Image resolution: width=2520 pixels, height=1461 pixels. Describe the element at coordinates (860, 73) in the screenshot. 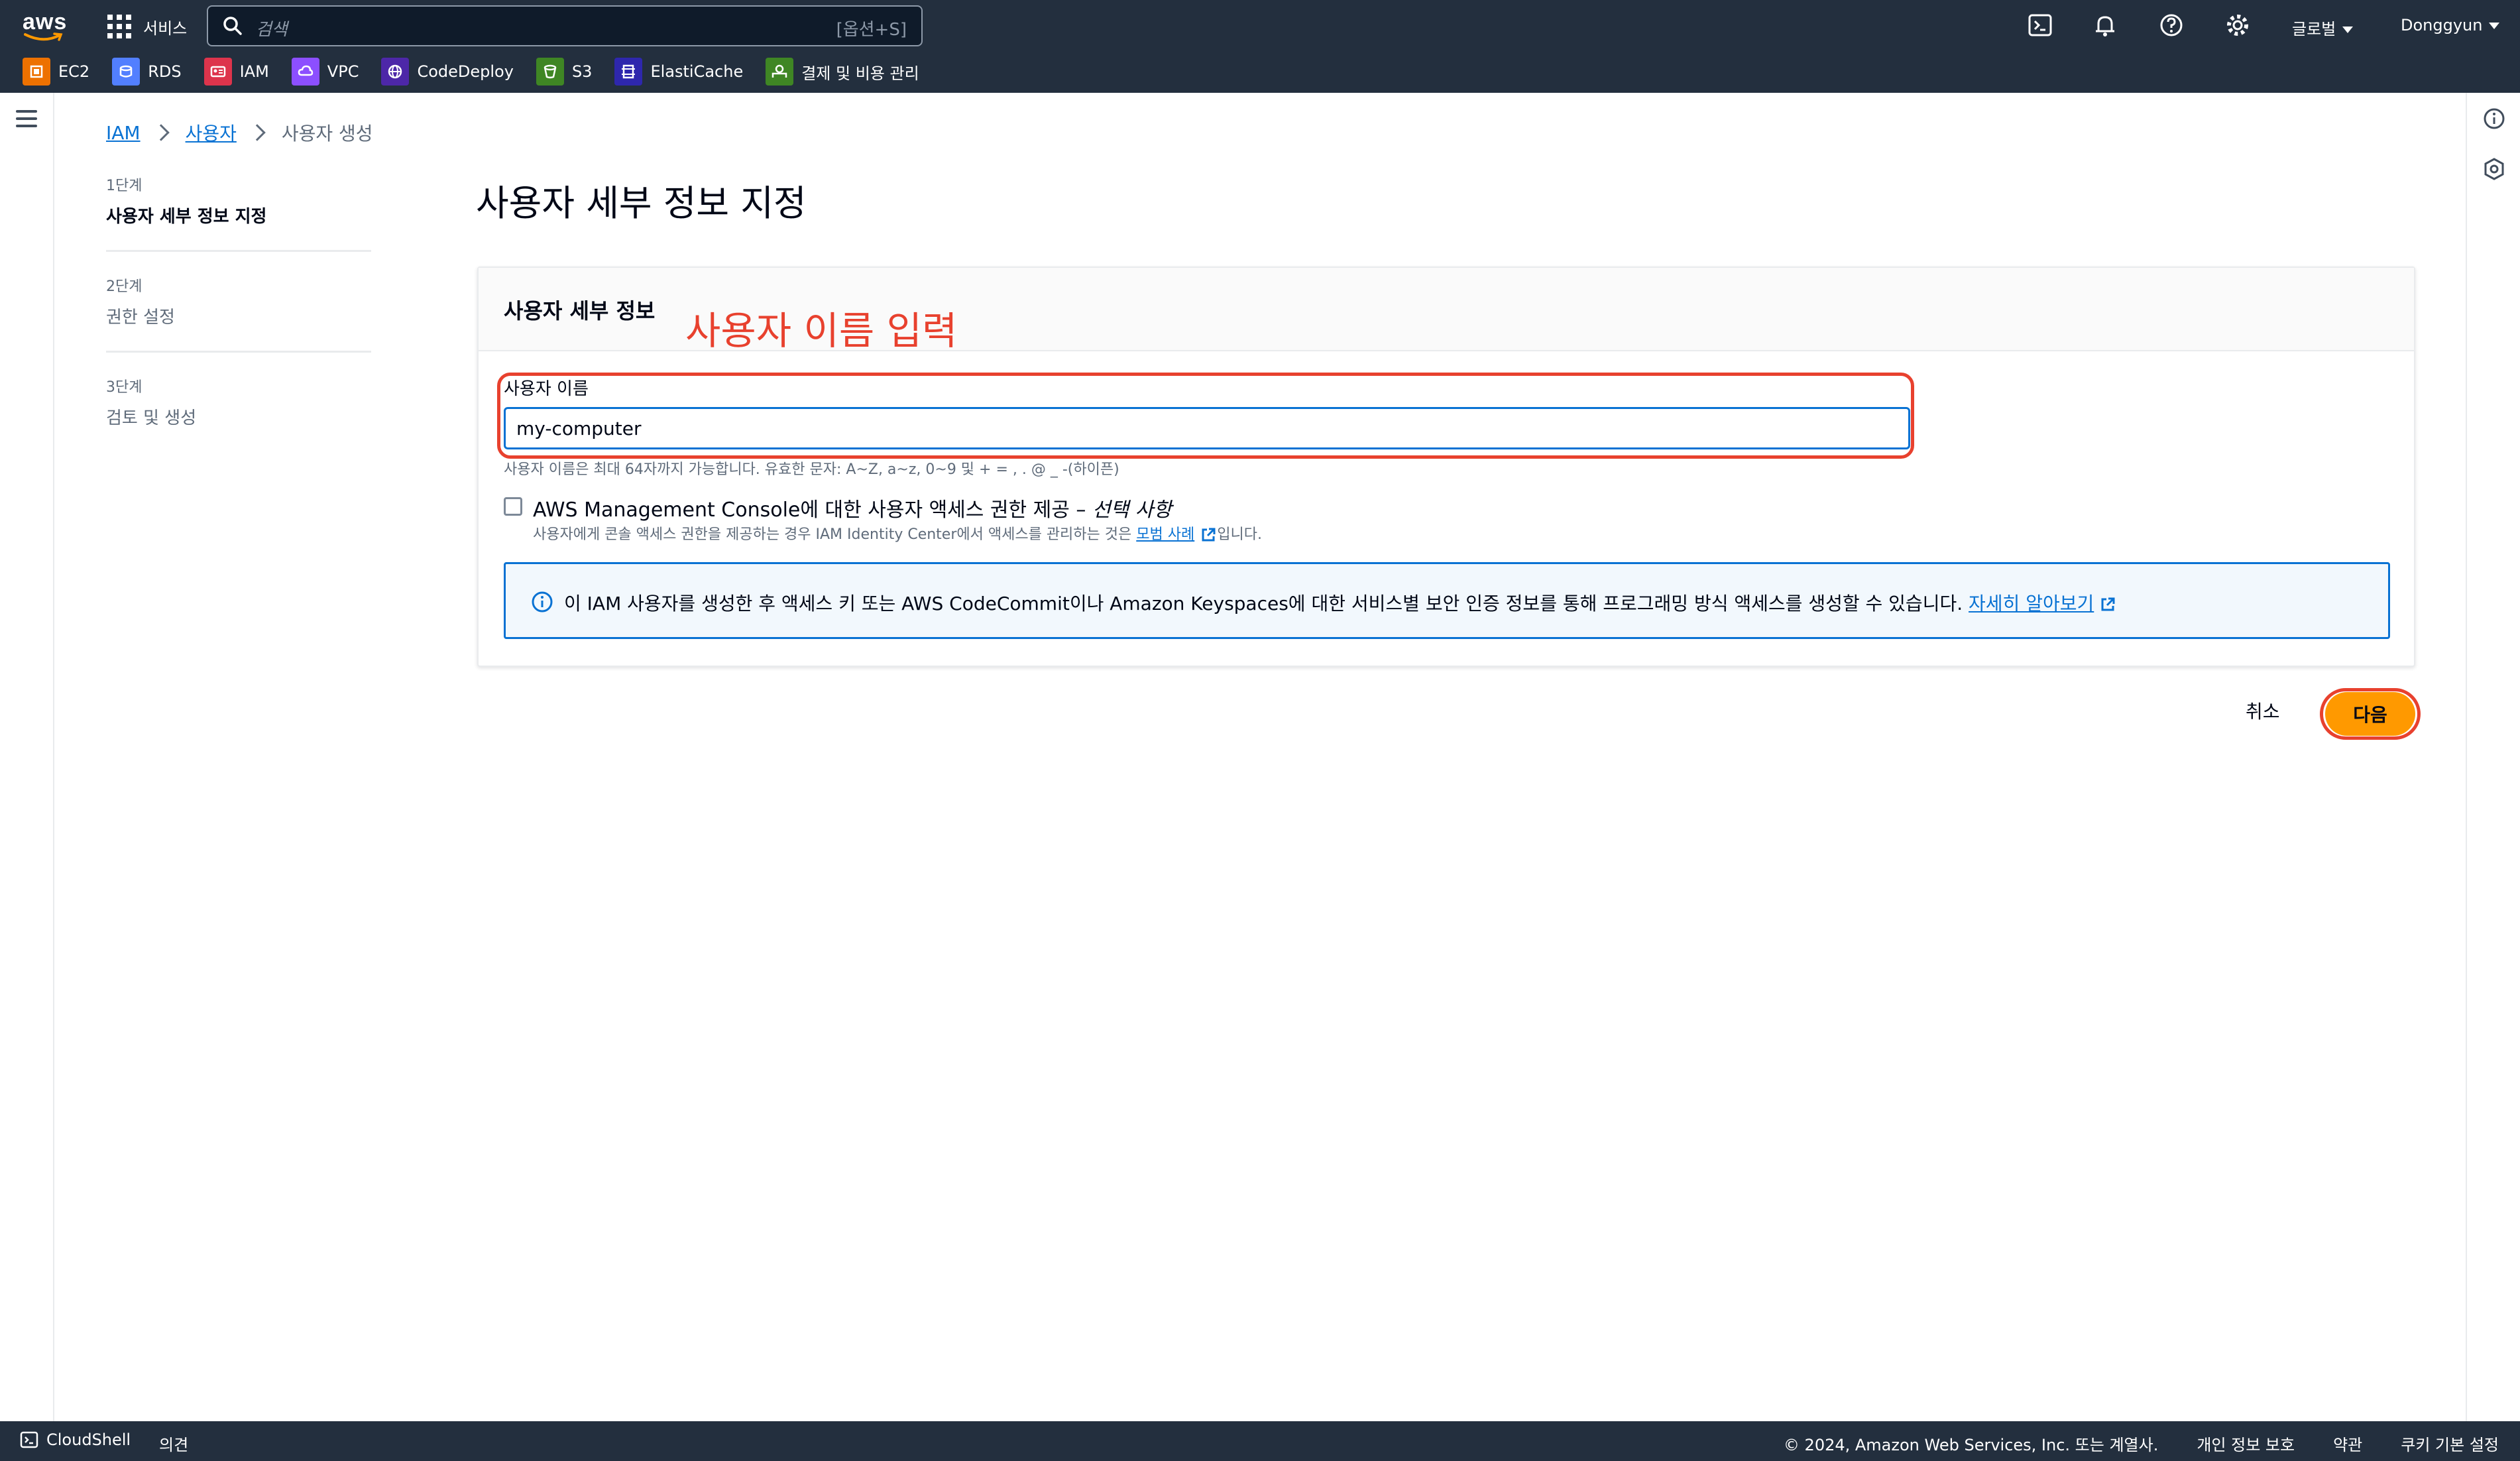

I see `favorite-label: 결제 및 비용 관리` at that location.